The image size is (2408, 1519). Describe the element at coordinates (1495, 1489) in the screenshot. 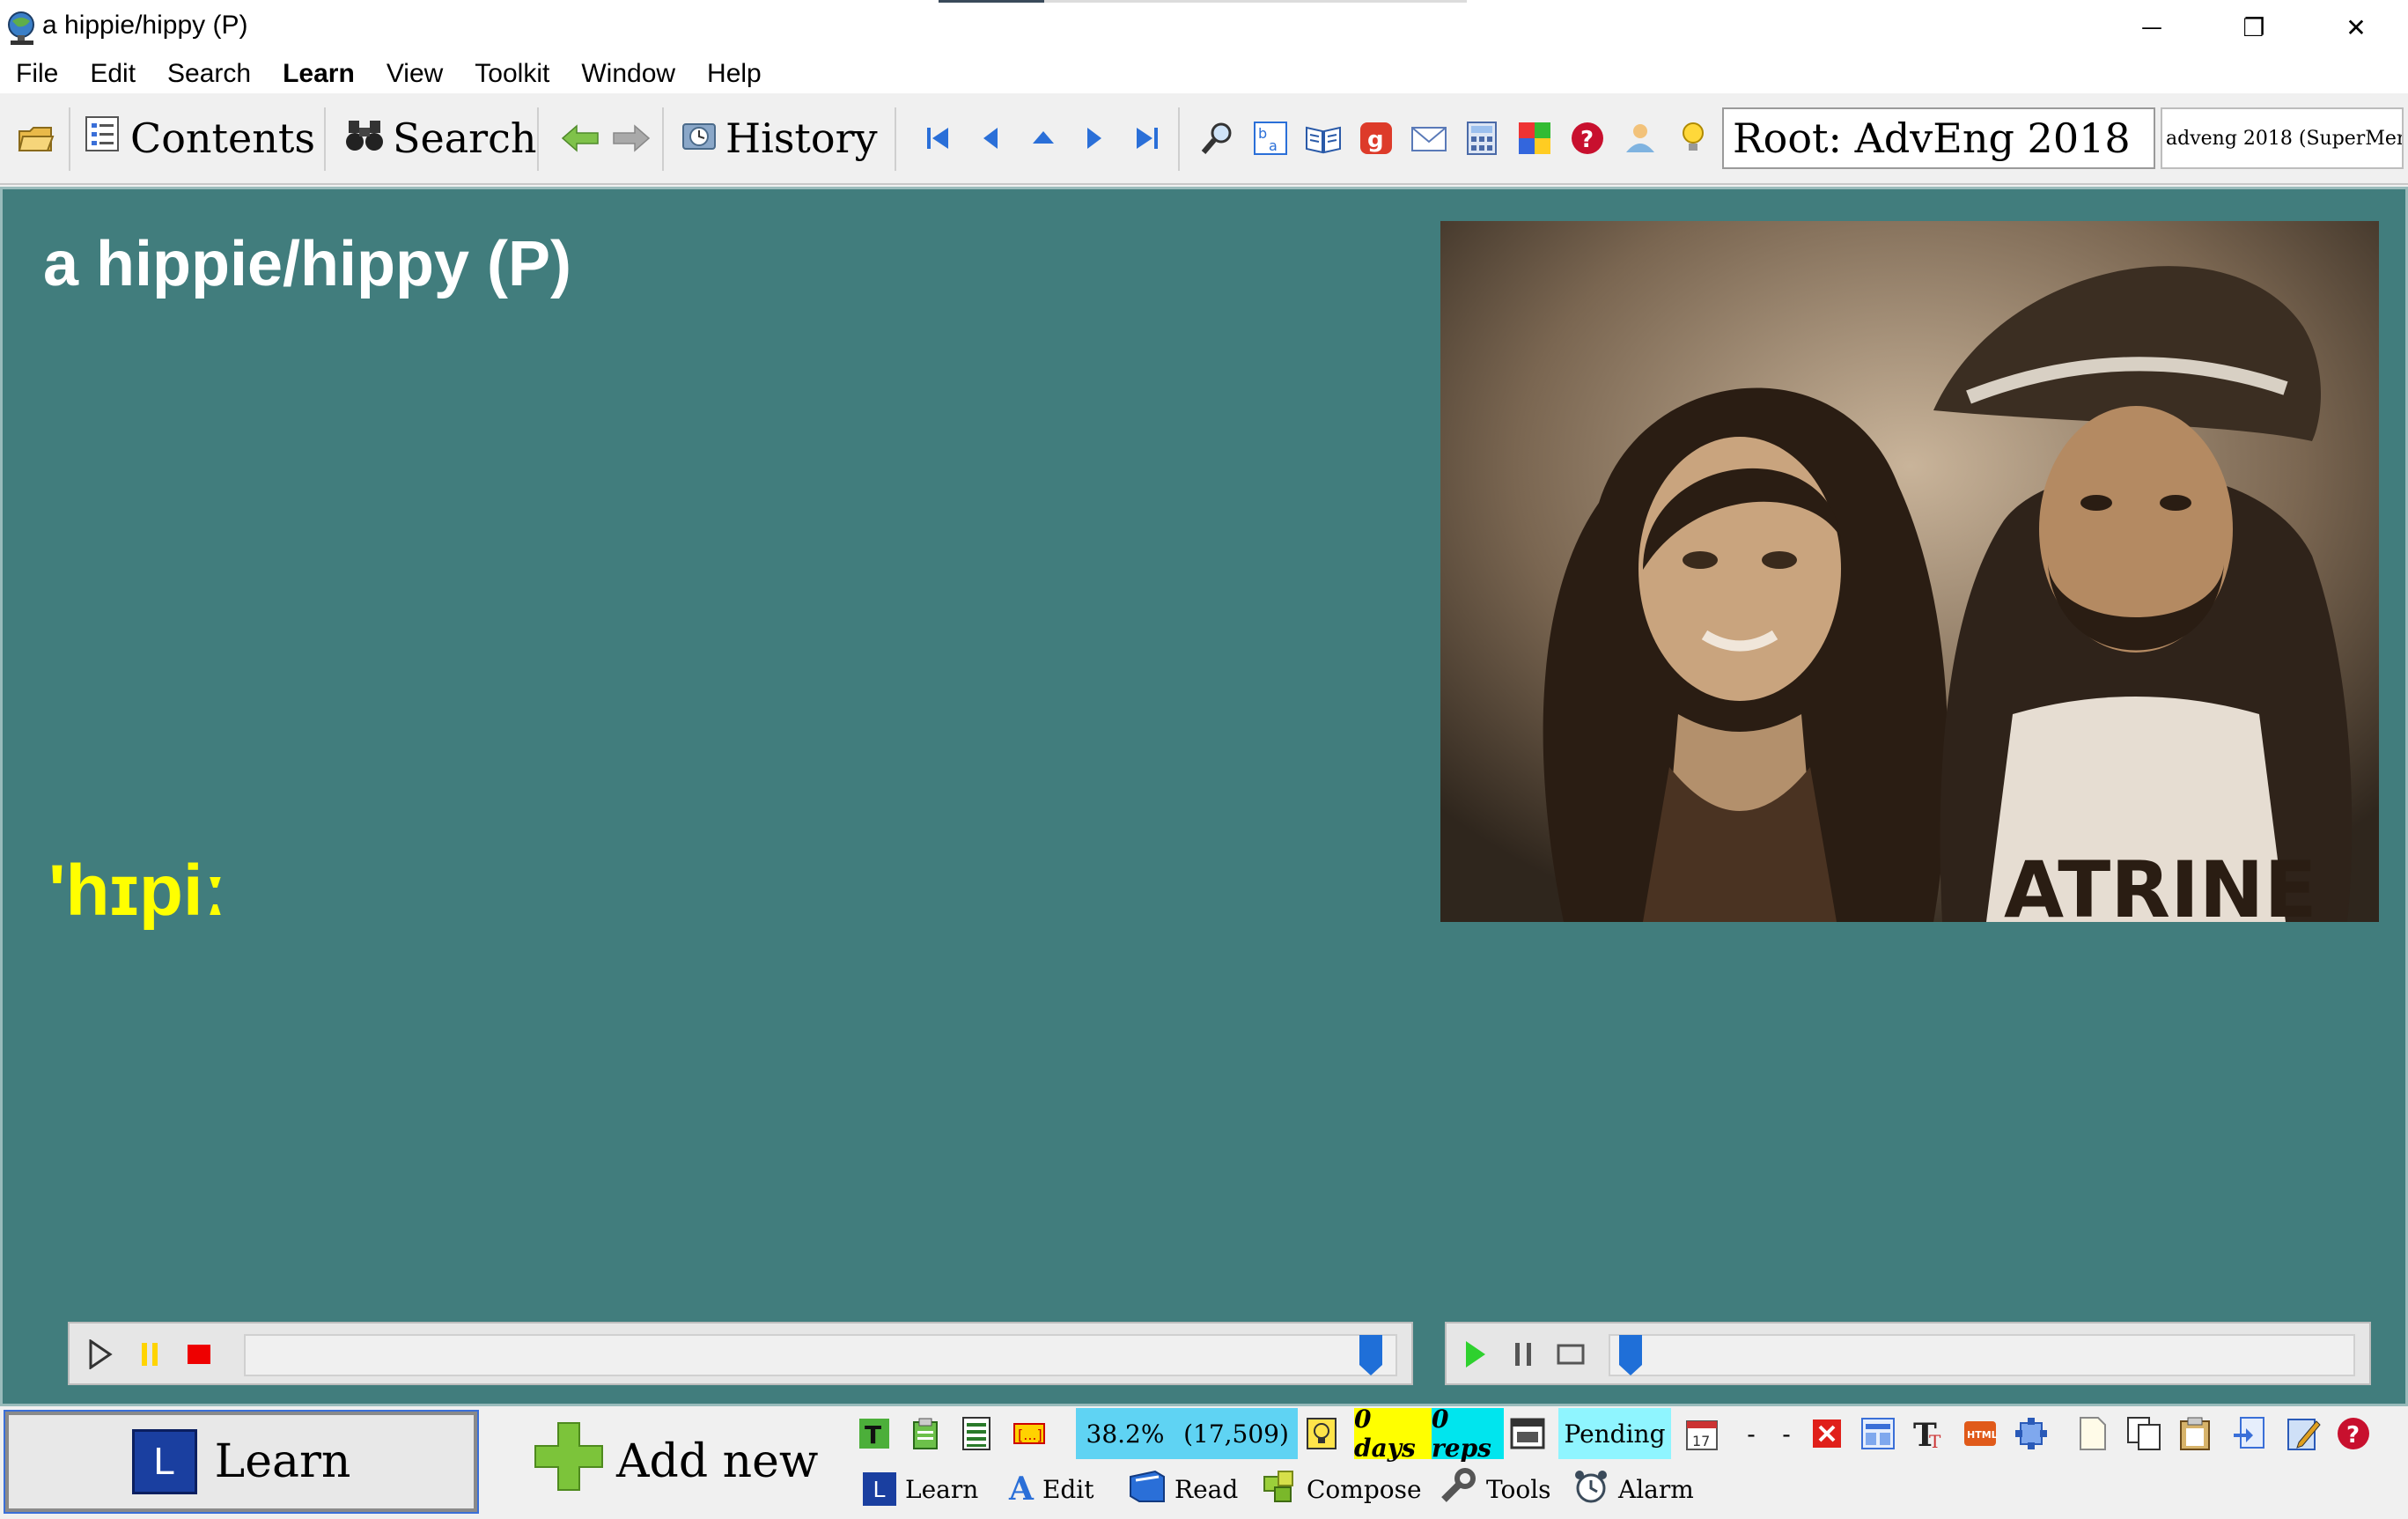

I see `tab-tools: Tools` at that location.